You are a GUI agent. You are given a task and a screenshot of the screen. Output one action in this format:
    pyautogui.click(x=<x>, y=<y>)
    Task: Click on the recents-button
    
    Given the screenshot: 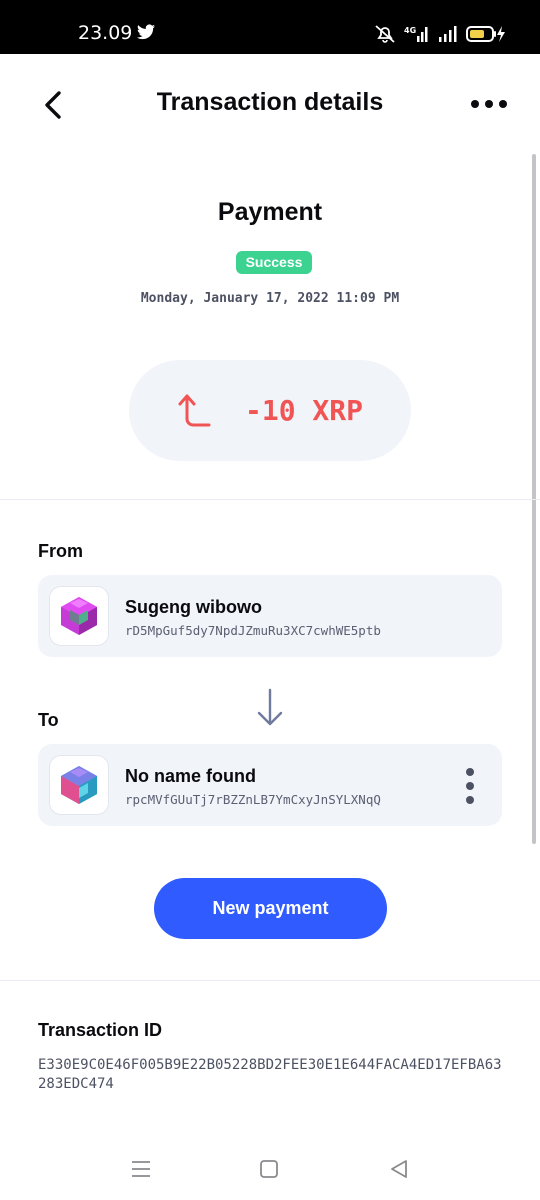 What is the action you would take?
    pyautogui.click(x=141, y=1169)
    